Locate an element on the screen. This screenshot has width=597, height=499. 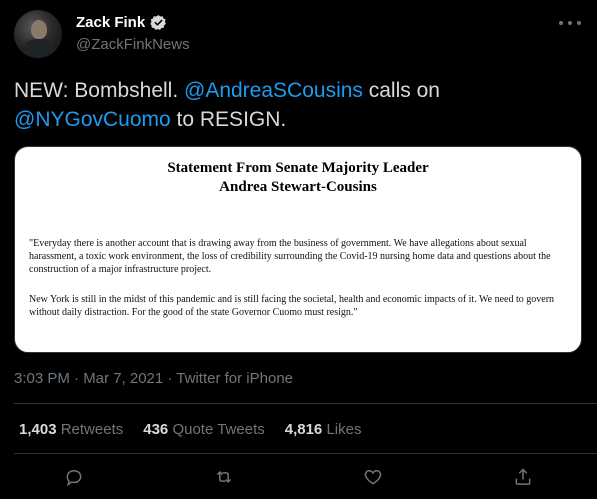
verified-badge-icon is located at coordinates (158, 22).